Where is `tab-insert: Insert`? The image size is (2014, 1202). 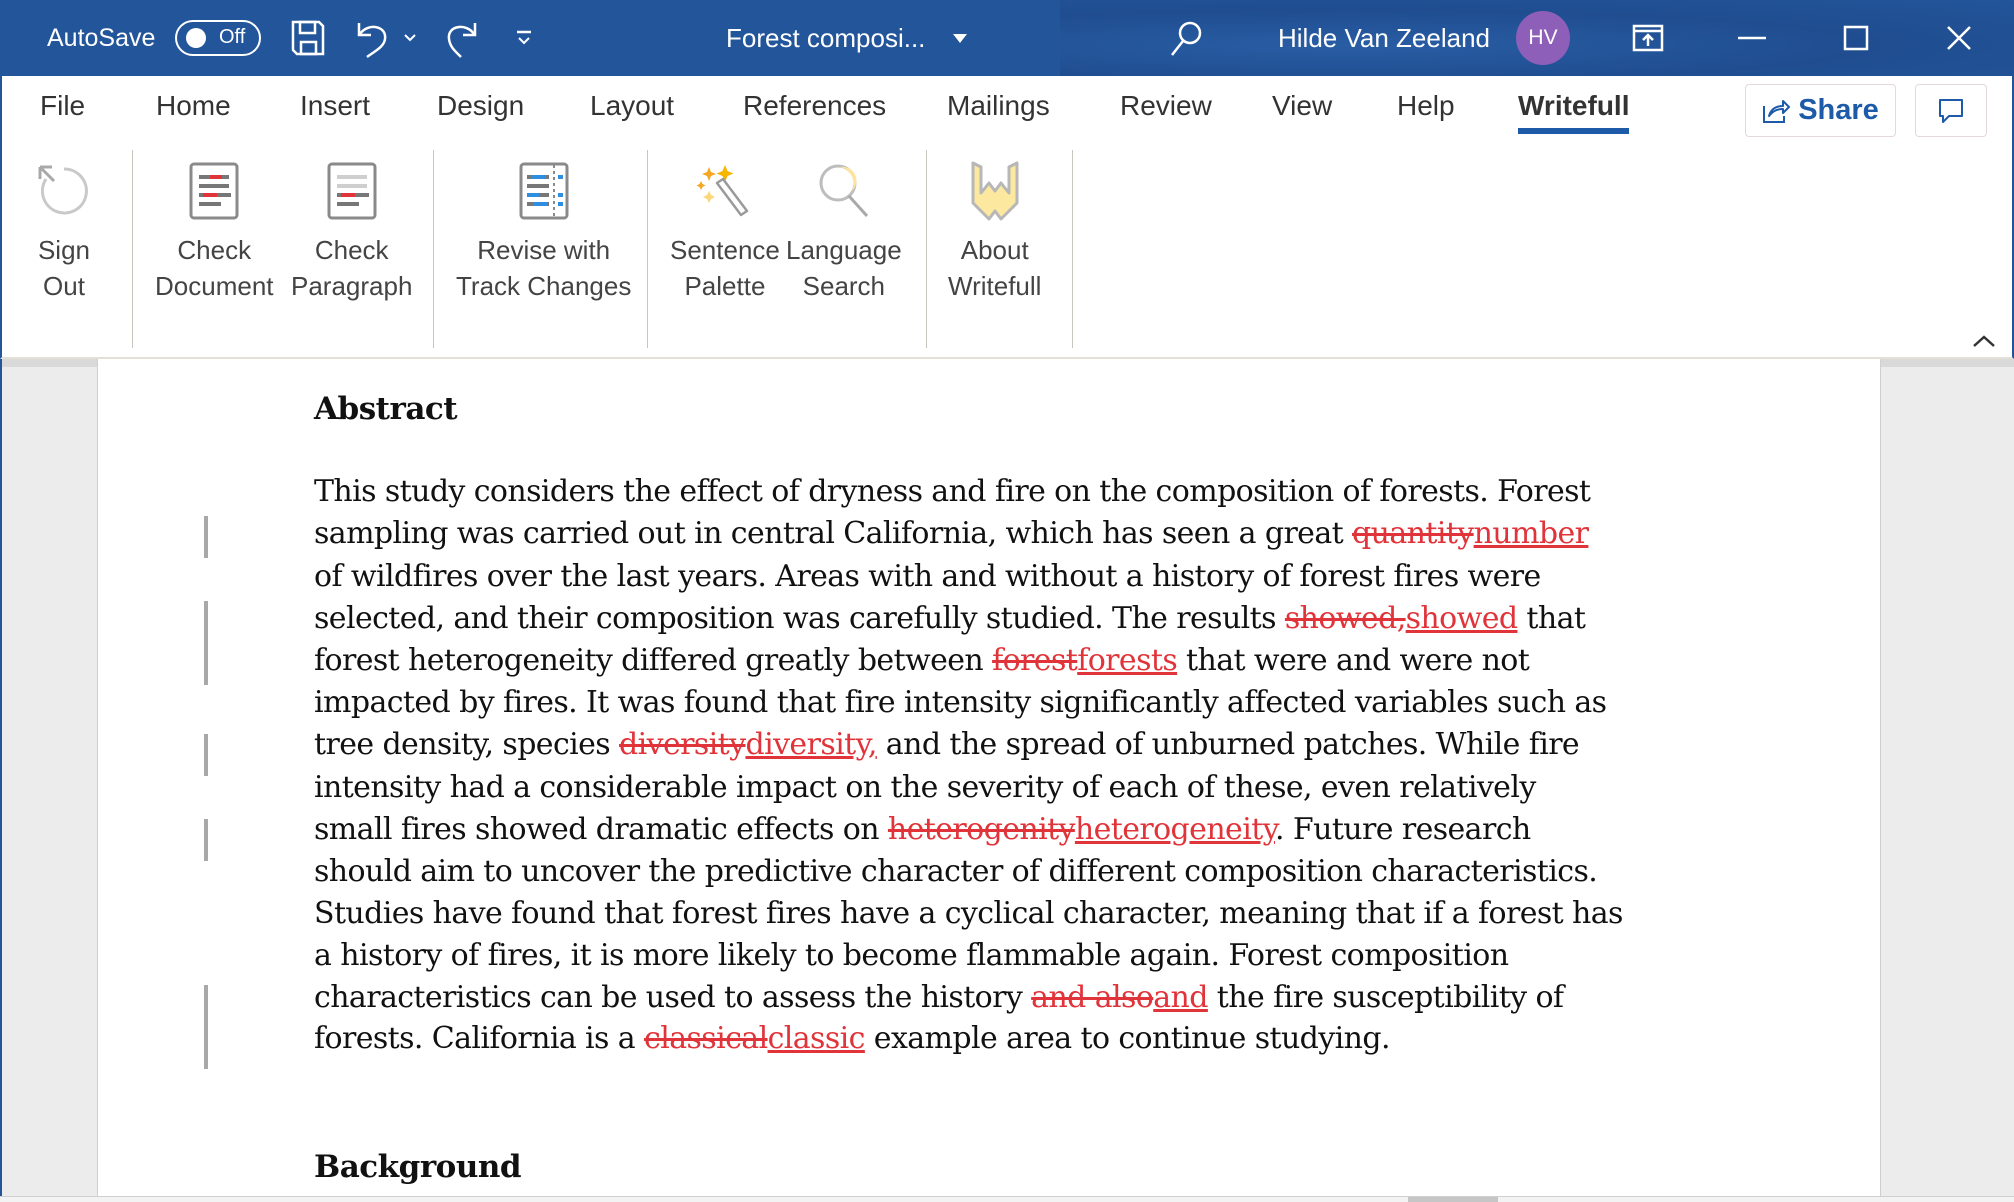 tab-insert: Insert is located at coordinates (335, 106).